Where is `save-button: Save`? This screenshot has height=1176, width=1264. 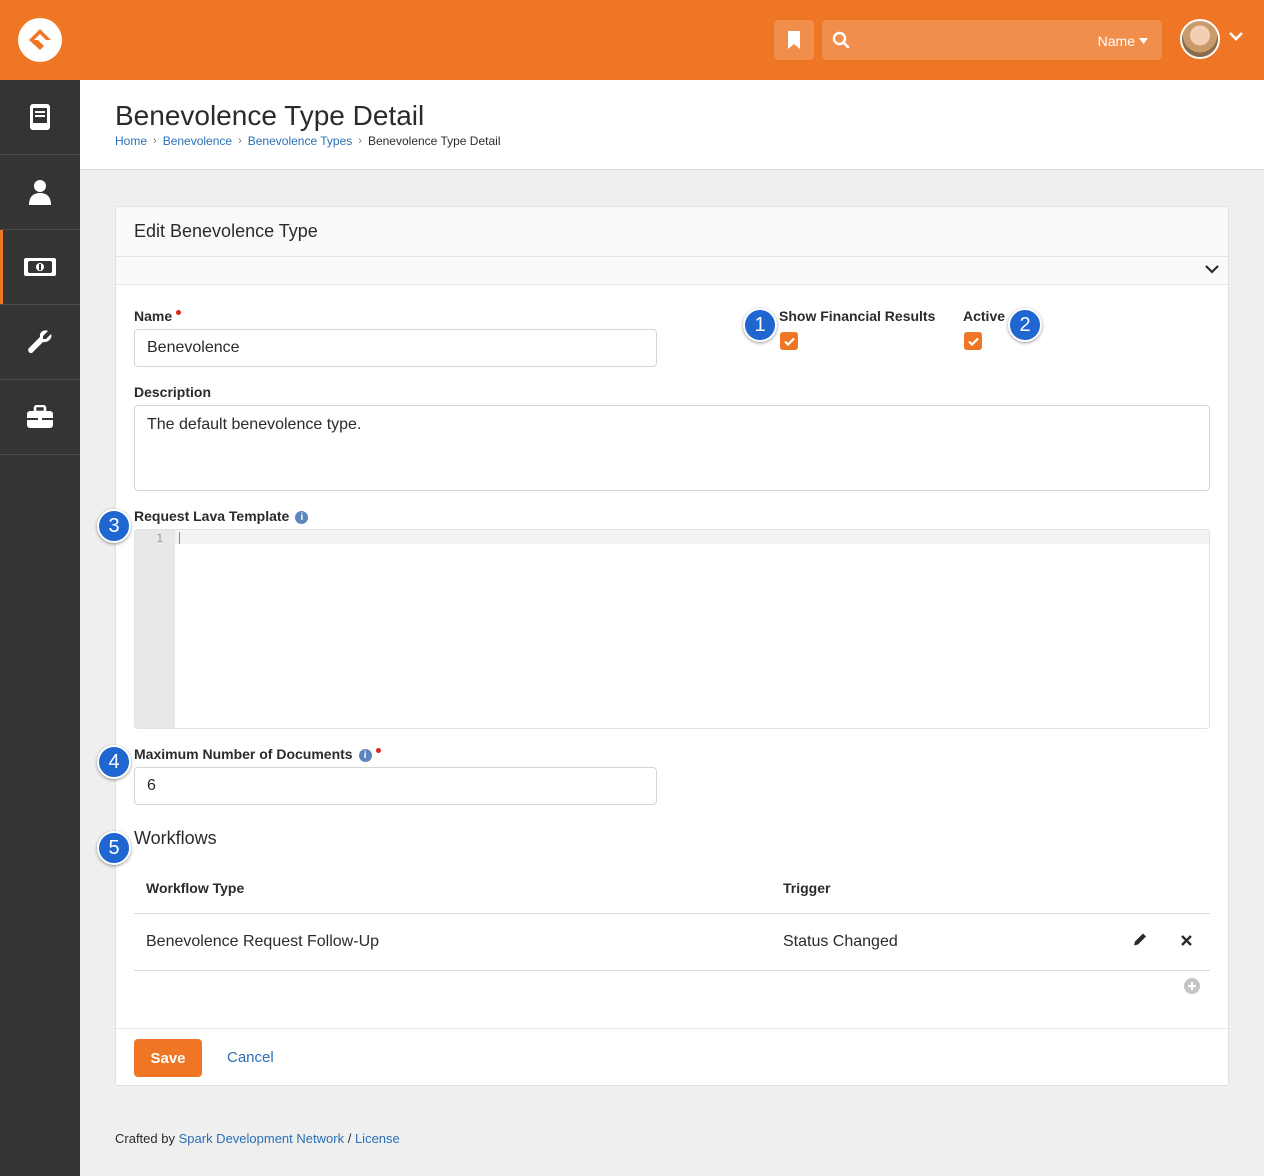 save-button: Save is located at coordinates (168, 1058).